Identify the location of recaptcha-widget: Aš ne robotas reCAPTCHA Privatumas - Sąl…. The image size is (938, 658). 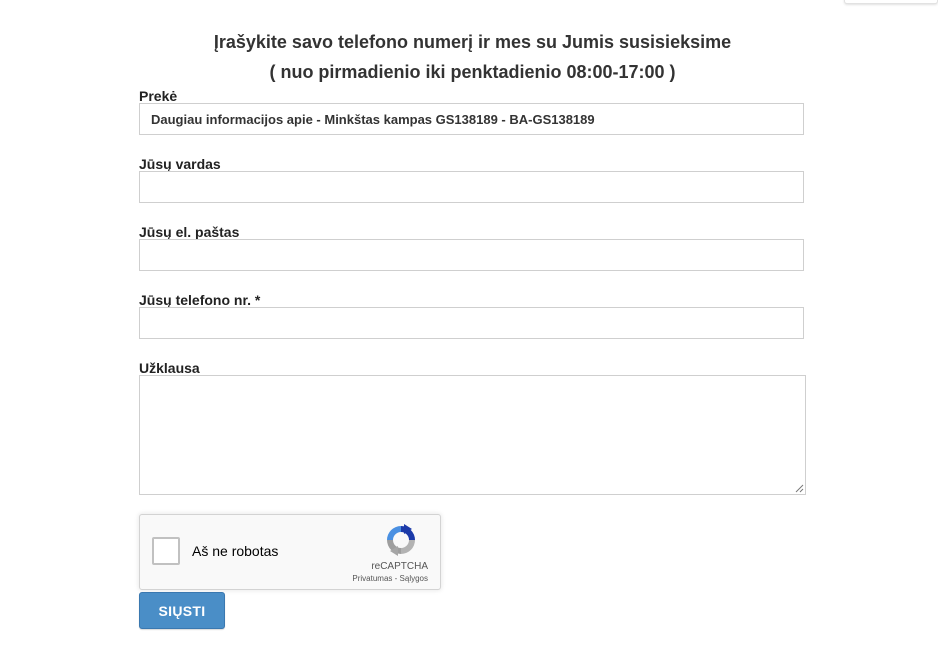
(290, 552).